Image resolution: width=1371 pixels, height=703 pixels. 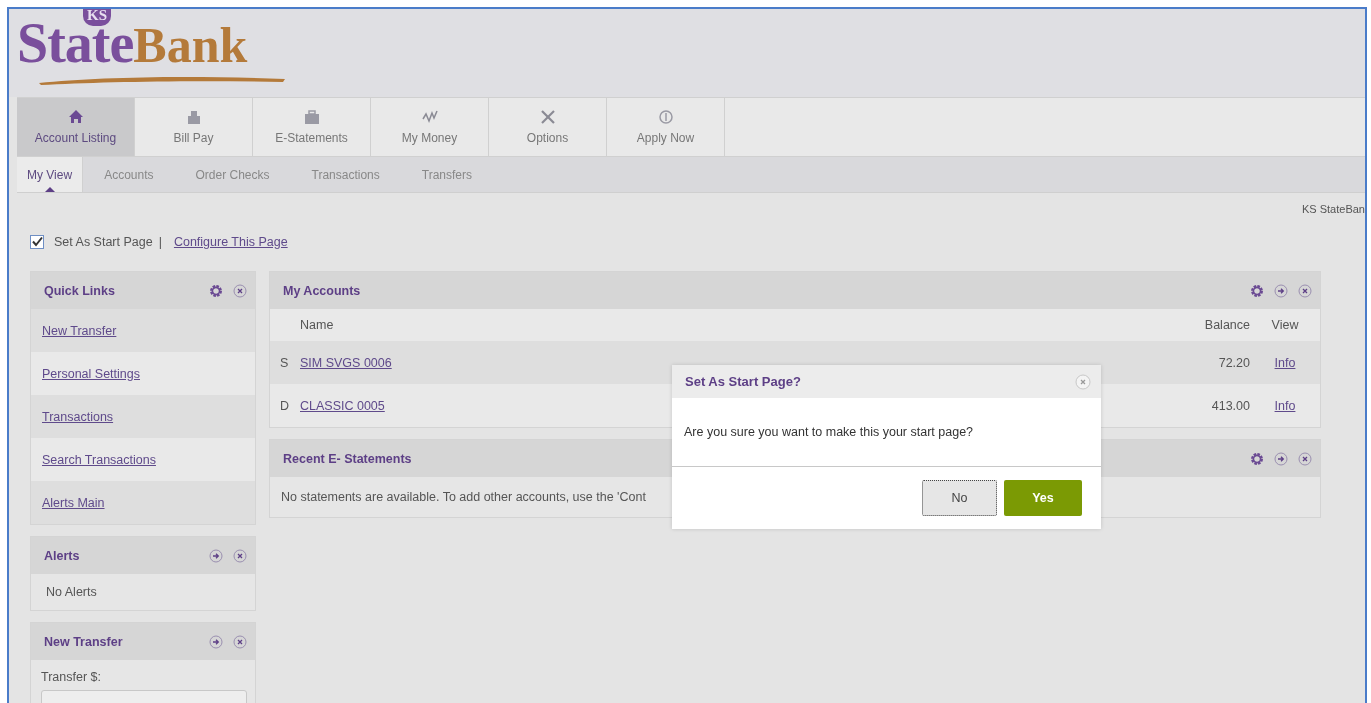 What do you see at coordinates (829, 432) in the screenshot?
I see `dialog-message: Are you sure you want to make this your start page?` at bounding box center [829, 432].